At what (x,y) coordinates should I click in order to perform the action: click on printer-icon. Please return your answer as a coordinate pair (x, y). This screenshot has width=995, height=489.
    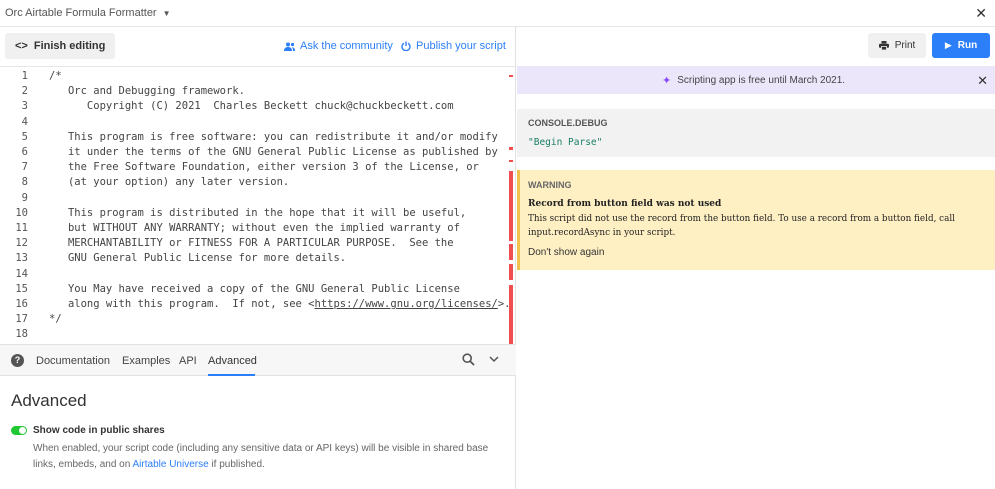
    Looking at the image, I should click on (883, 45).